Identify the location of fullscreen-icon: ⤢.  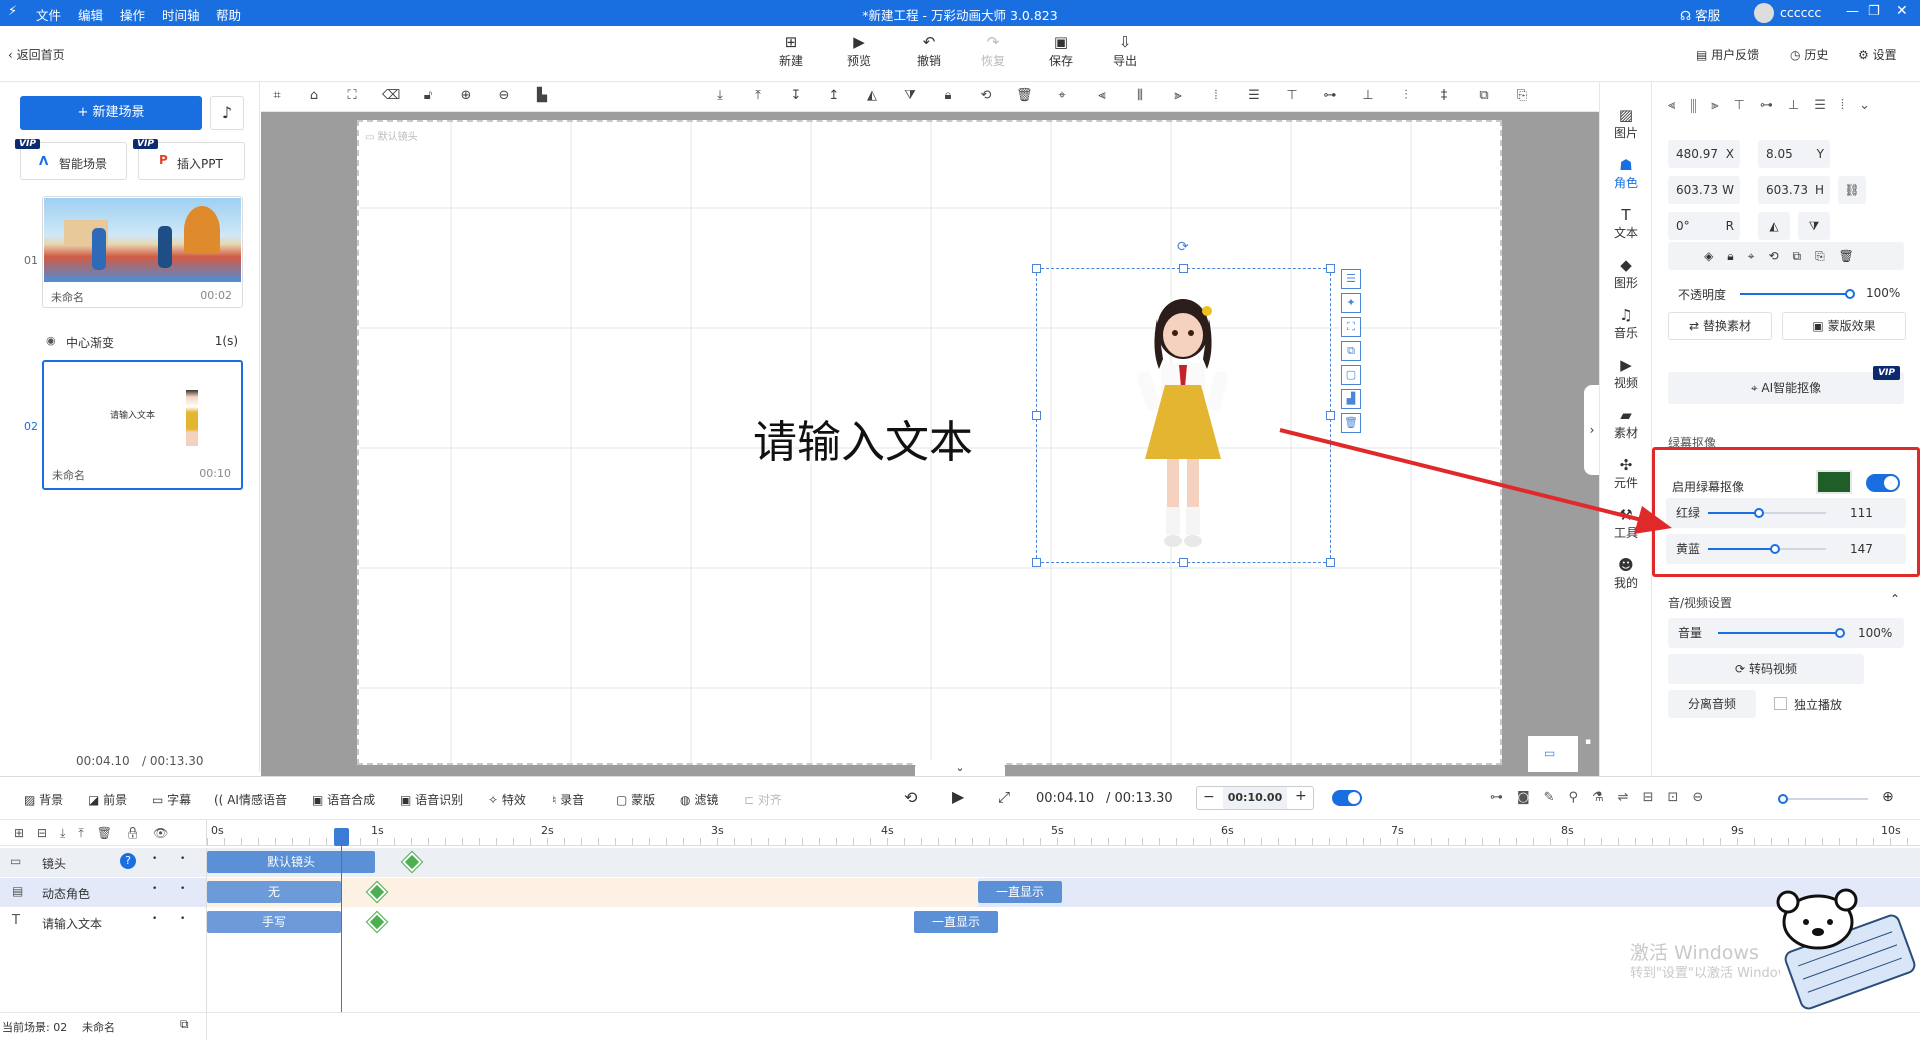
(1004, 797).